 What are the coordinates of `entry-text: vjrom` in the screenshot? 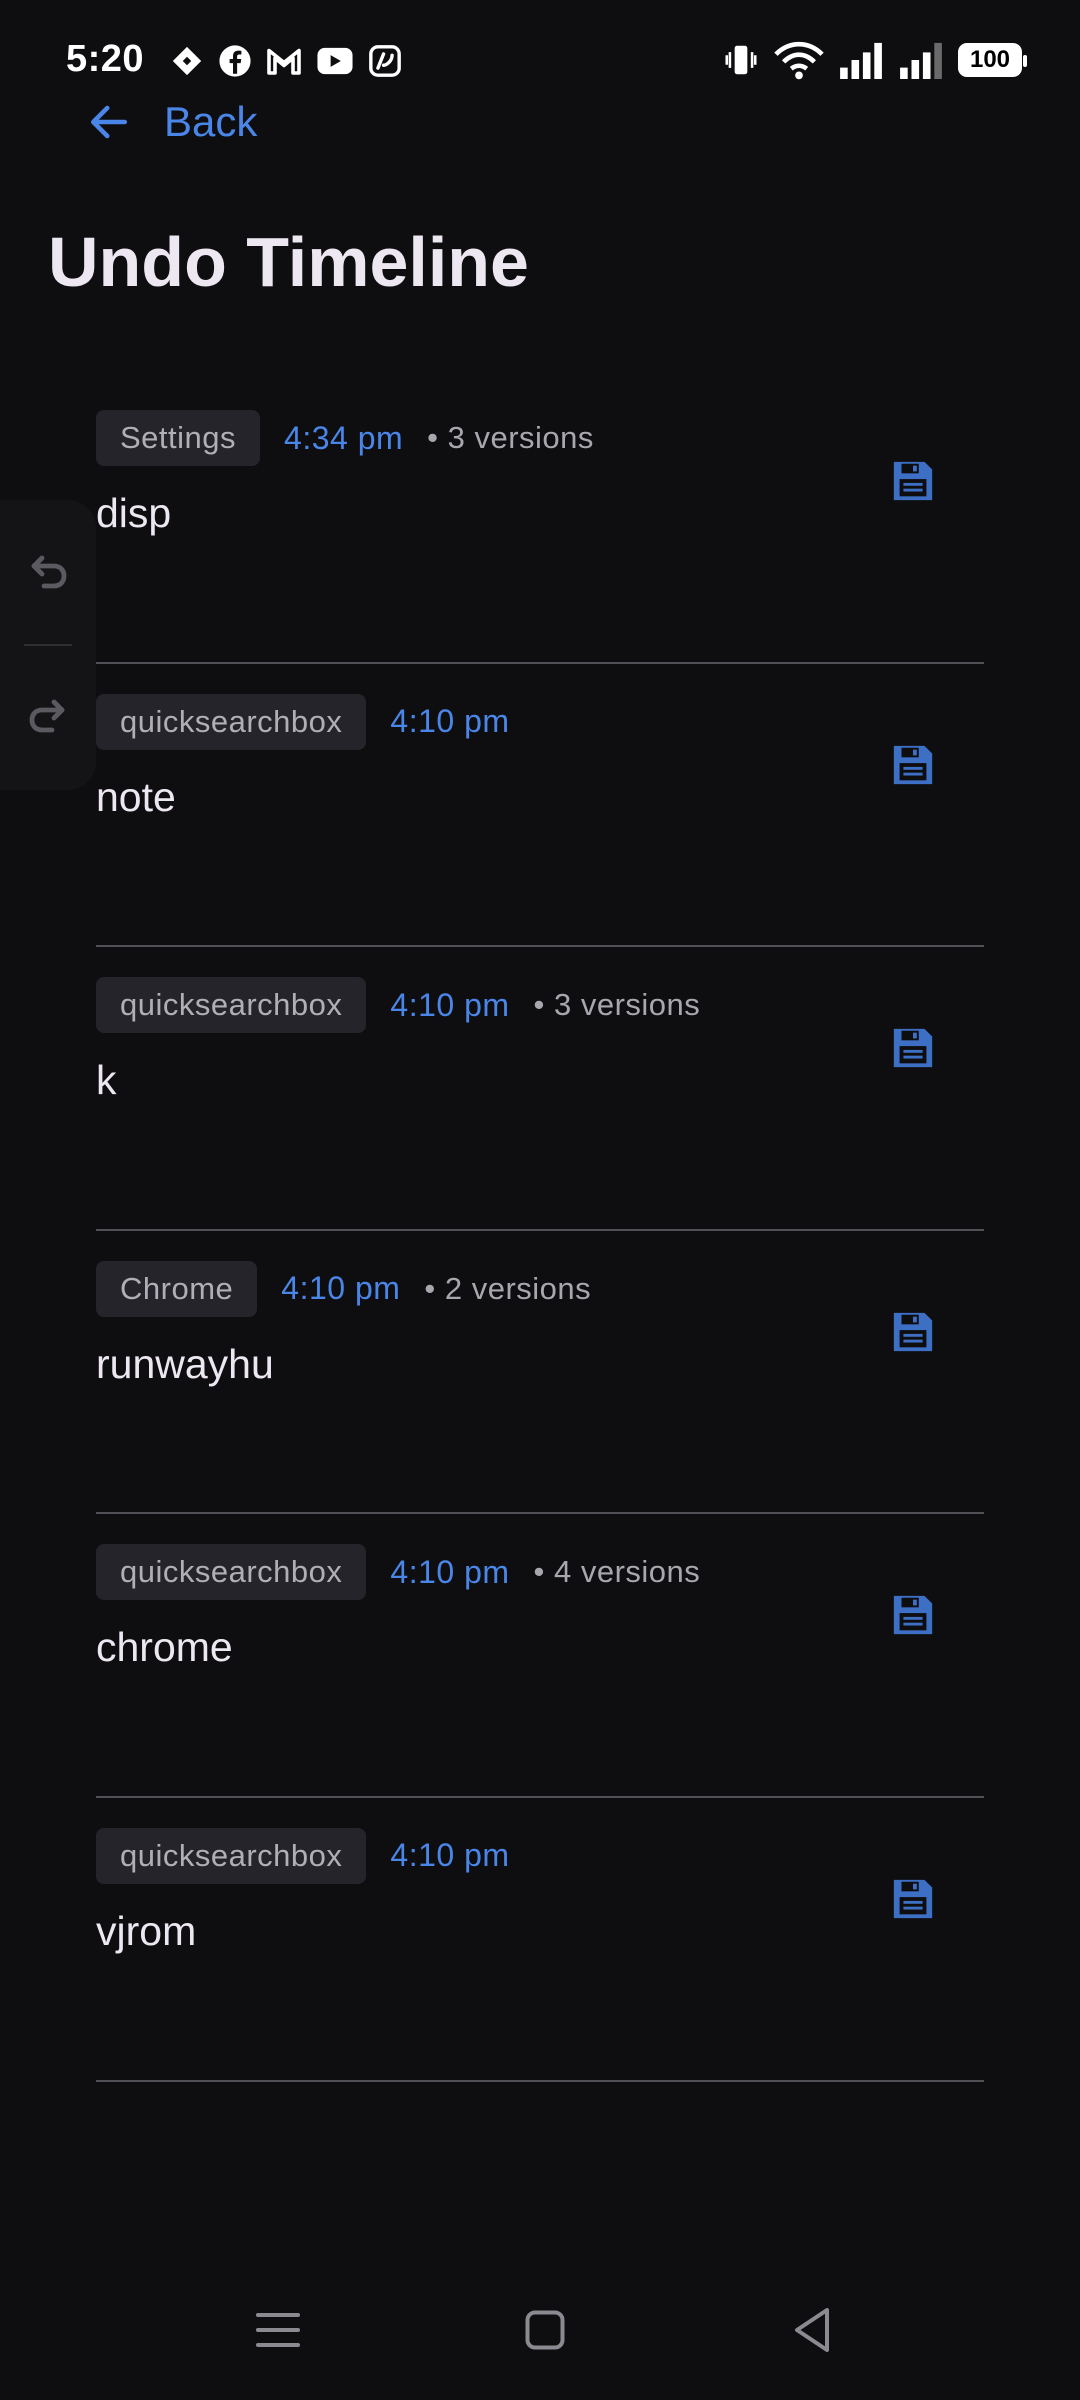 It's located at (146, 1930).